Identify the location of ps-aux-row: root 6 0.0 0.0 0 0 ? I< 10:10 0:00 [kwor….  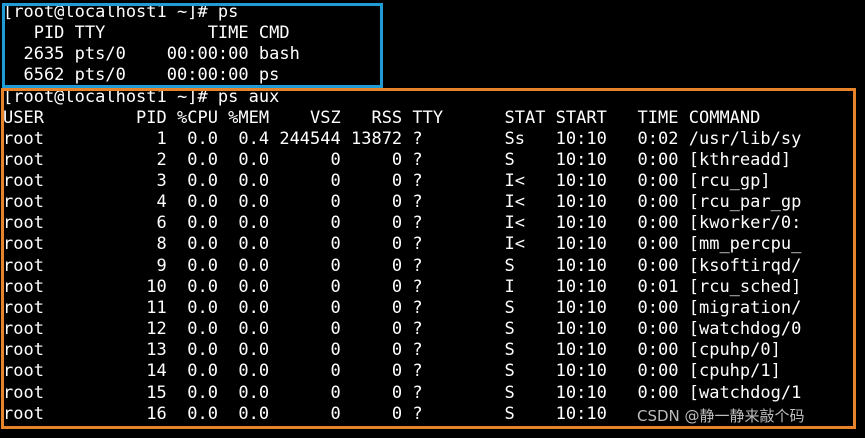
(402, 223).